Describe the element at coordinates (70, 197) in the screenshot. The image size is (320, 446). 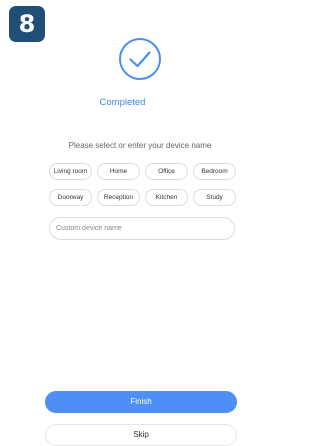
I see `room-chip-doorway: Doorway` at that location.